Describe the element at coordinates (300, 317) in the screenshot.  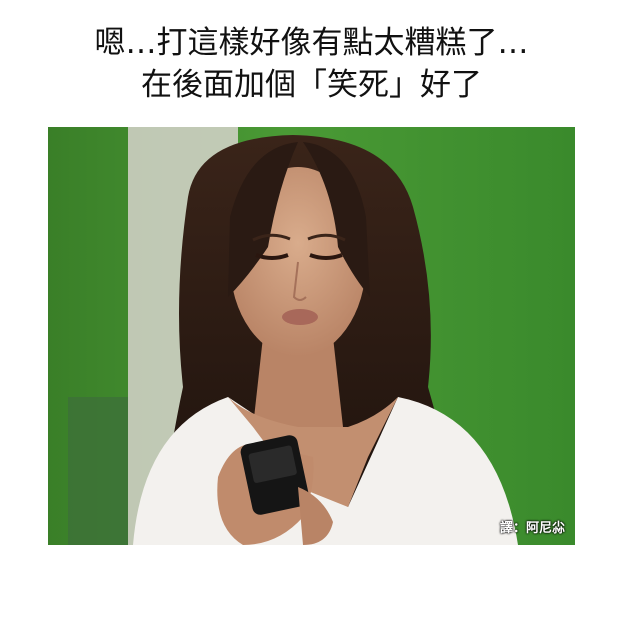
I see `lips` at that location.